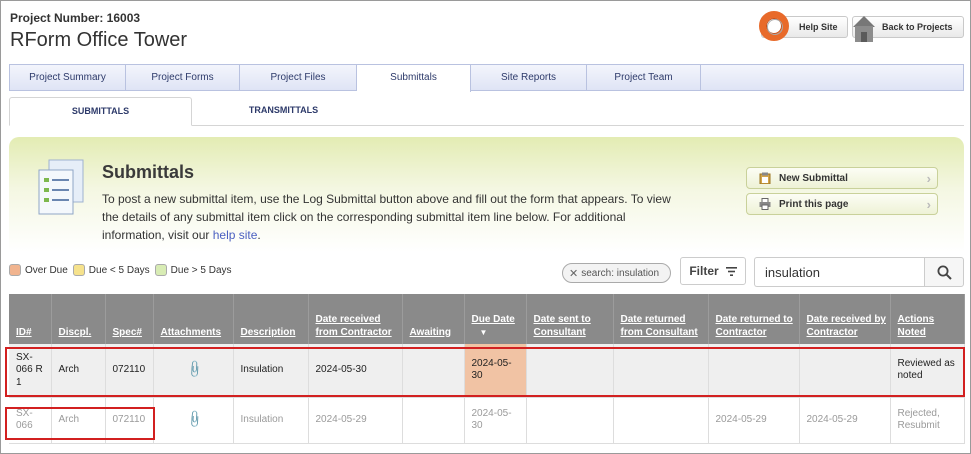 Image resolution: width=971 pixels, height=454 pixels. Describe the element at coordinates (201, 270) in the screenshot. I see `legend-due-gt5: Due > 5 Days` at that location.